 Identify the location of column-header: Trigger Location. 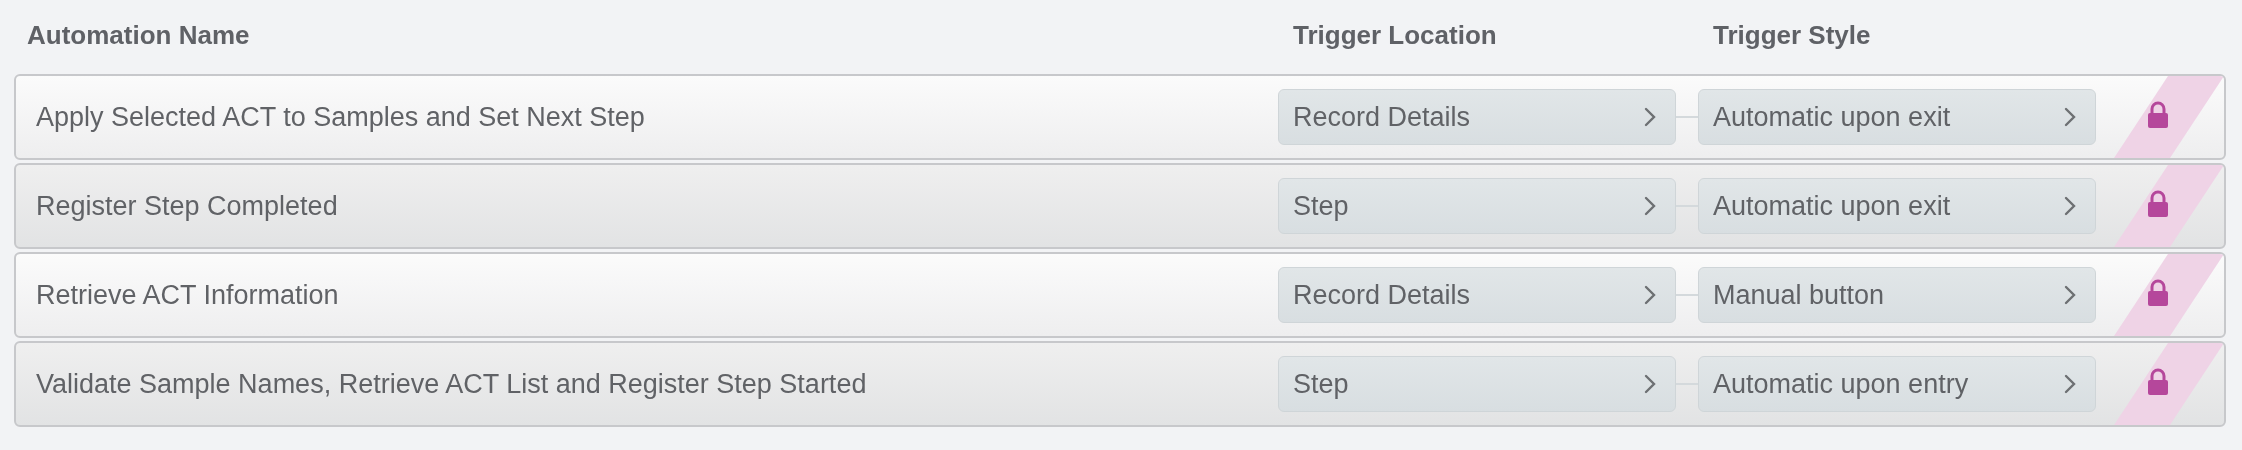
(1395, 35).